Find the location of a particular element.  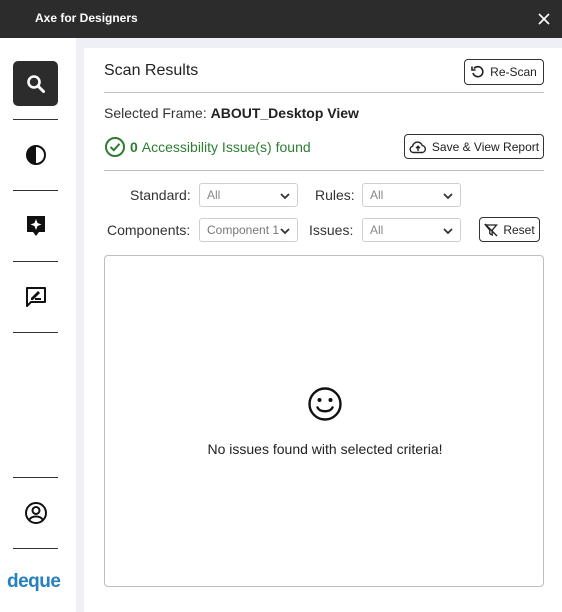

page-title: Scan Results is located at coordinates (151, 70).